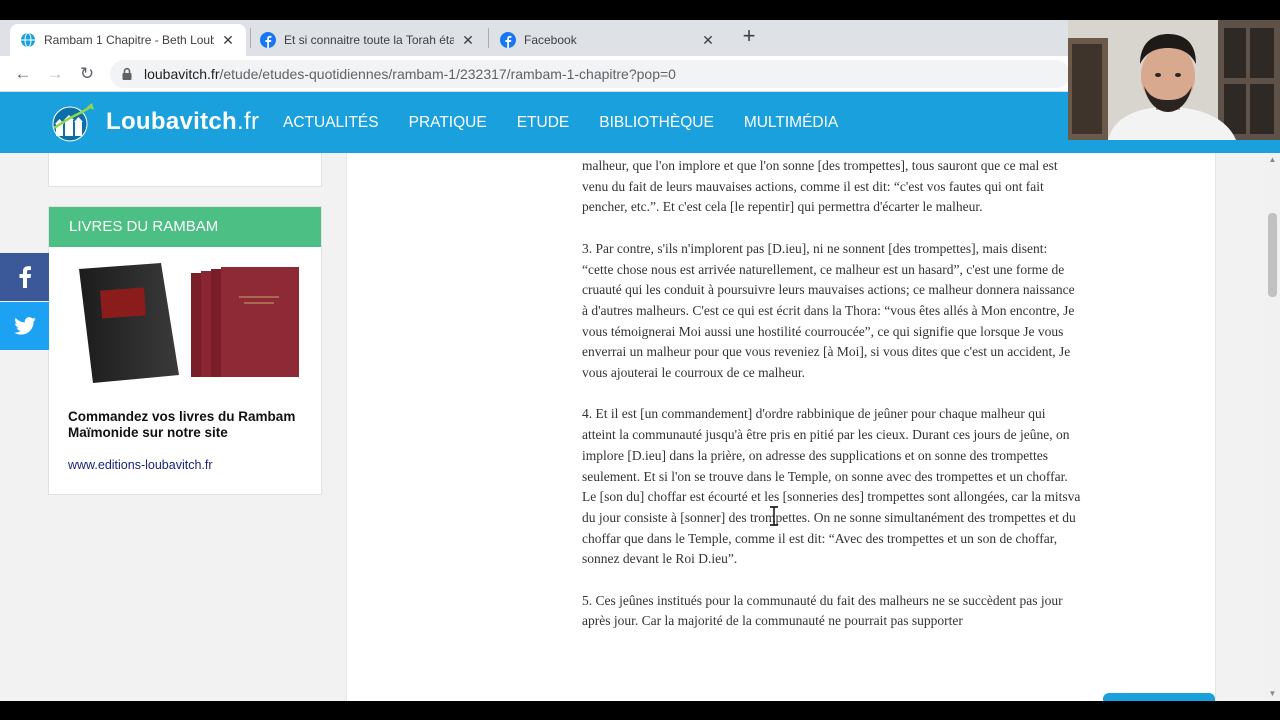 This screenshot has width=1280, height=720. What do you see at coordinates (185, 227) in the screenshot?
I see `books-heading: LIVRES DU RAMBAM` at bounding box center [185, 227].